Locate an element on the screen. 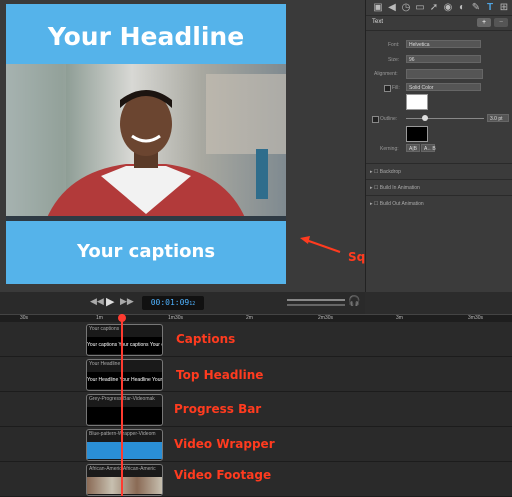  inspector-tab-title: Text is located at coordinates (378, 22).